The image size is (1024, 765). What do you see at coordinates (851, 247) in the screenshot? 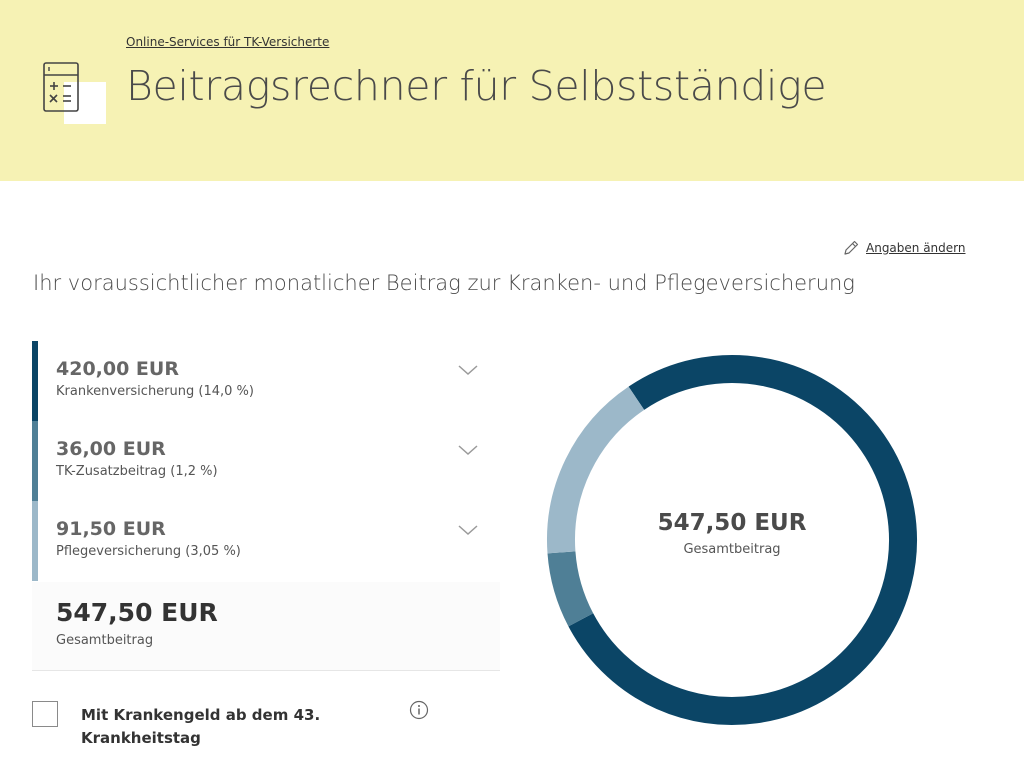
I see `pencil-icon` at bounding box center [851, 247].